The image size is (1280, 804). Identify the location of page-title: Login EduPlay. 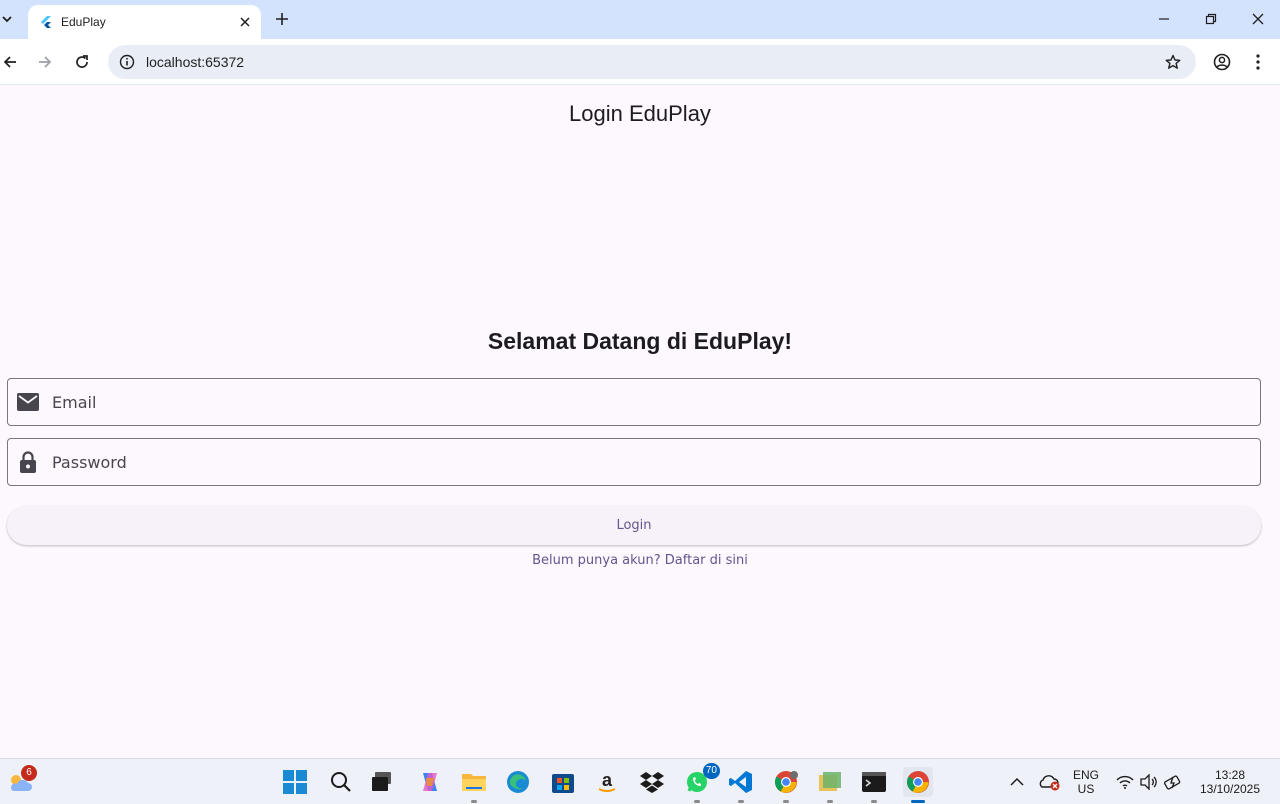
(640, 113).